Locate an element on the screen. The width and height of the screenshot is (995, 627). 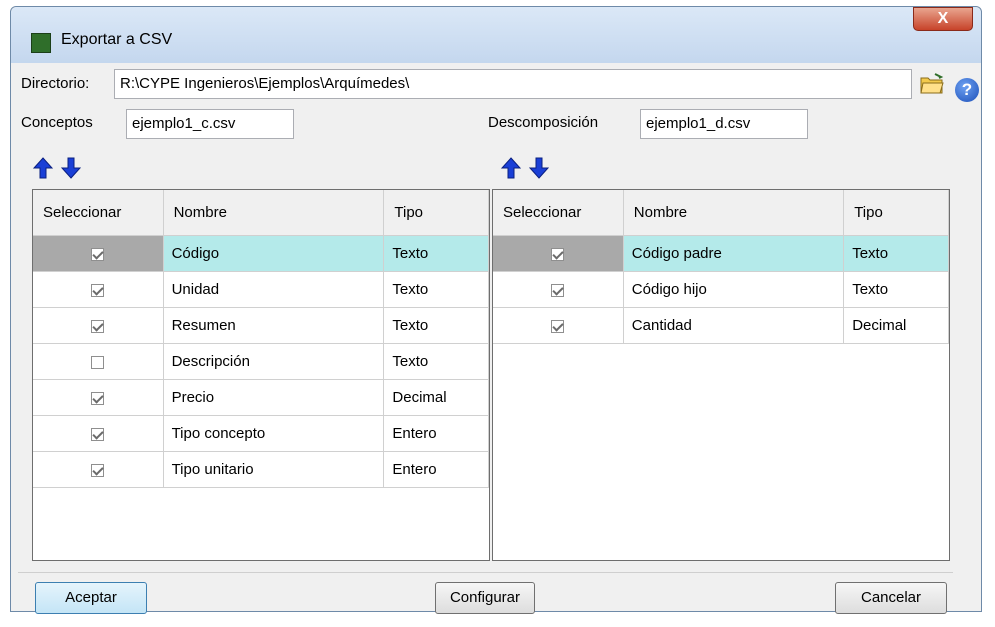
table-row: Tipo concepto Entero is located at coordinates (261, 433).